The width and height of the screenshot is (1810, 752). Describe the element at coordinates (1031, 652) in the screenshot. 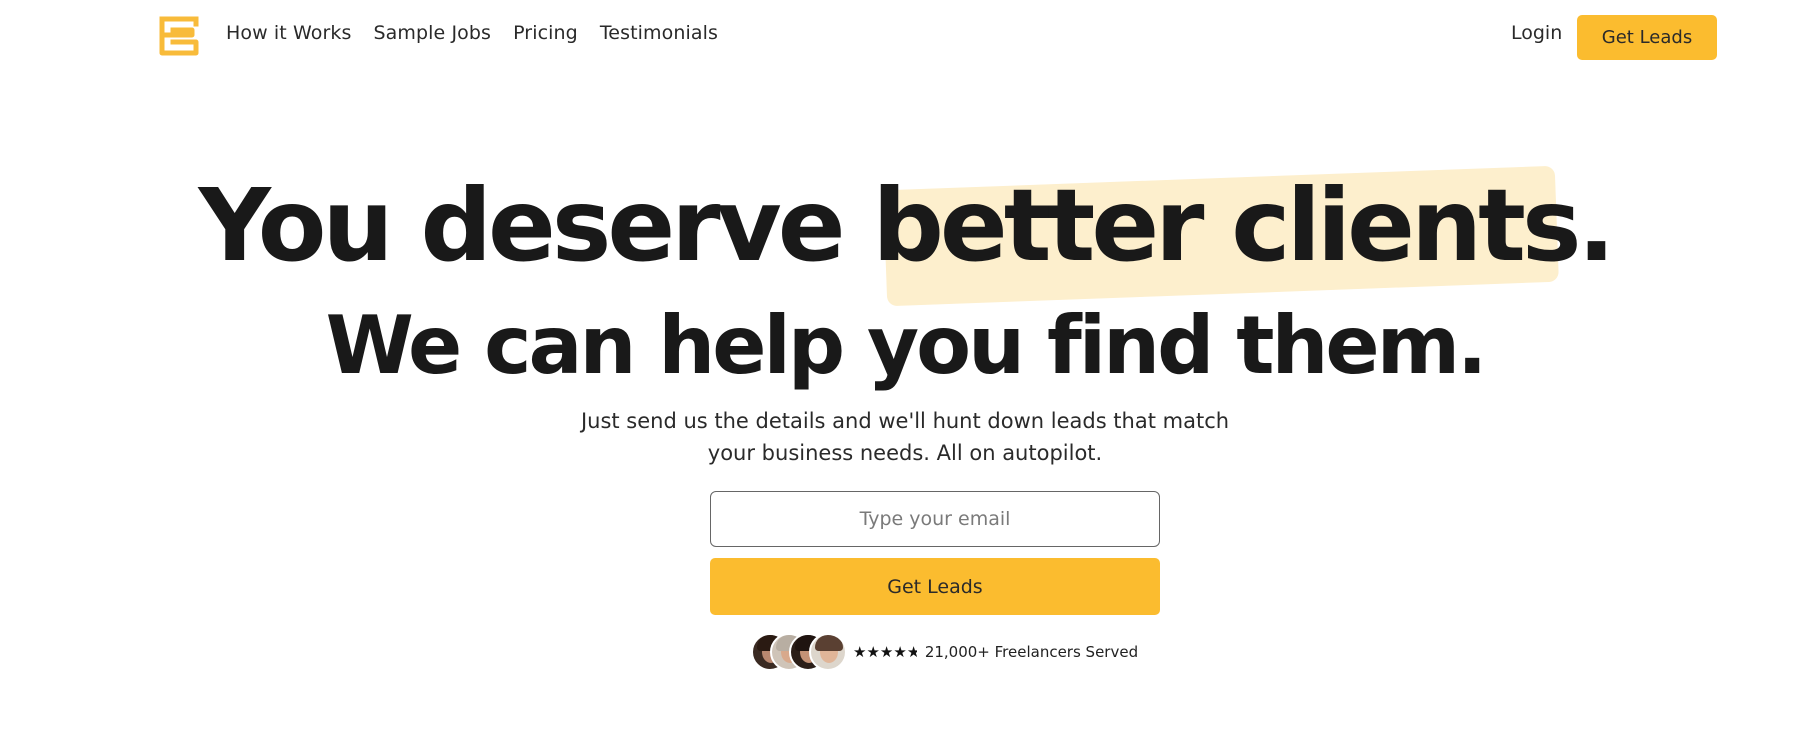

I see `freelancers-served-text: 21,000+ Freelancers Served` at that location.